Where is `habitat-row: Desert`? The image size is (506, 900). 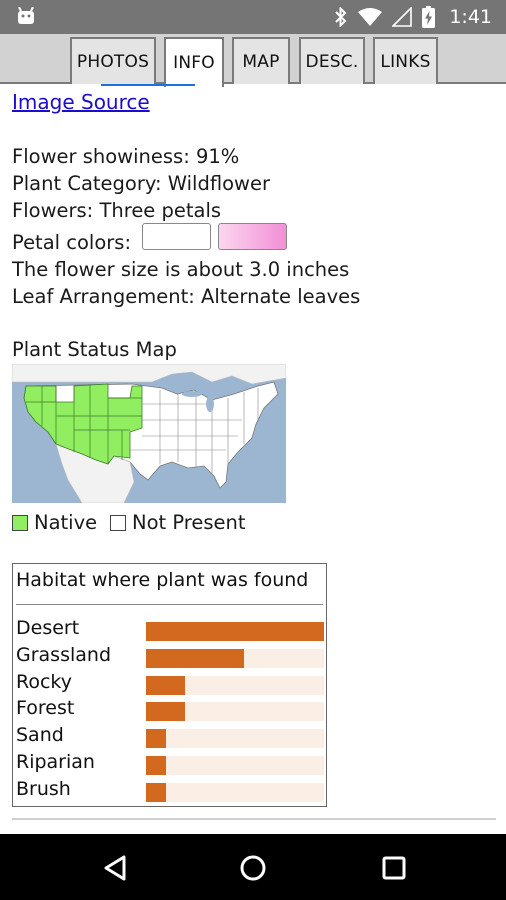 habitat-row: Desert is located at coordinates (170, 630).